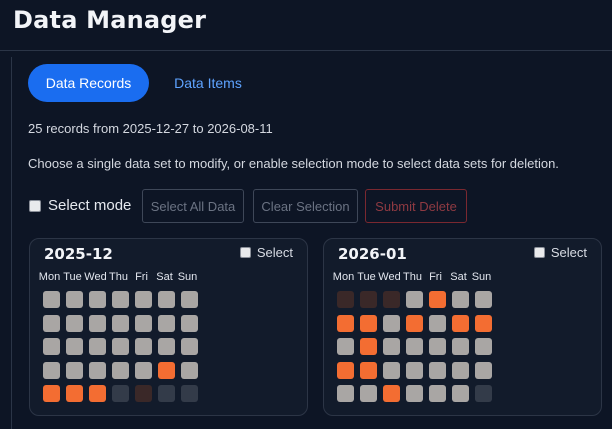  I want to click on records-summary: 25 records from 2025-12-27 to 2026-08-11, so click(150, 128).